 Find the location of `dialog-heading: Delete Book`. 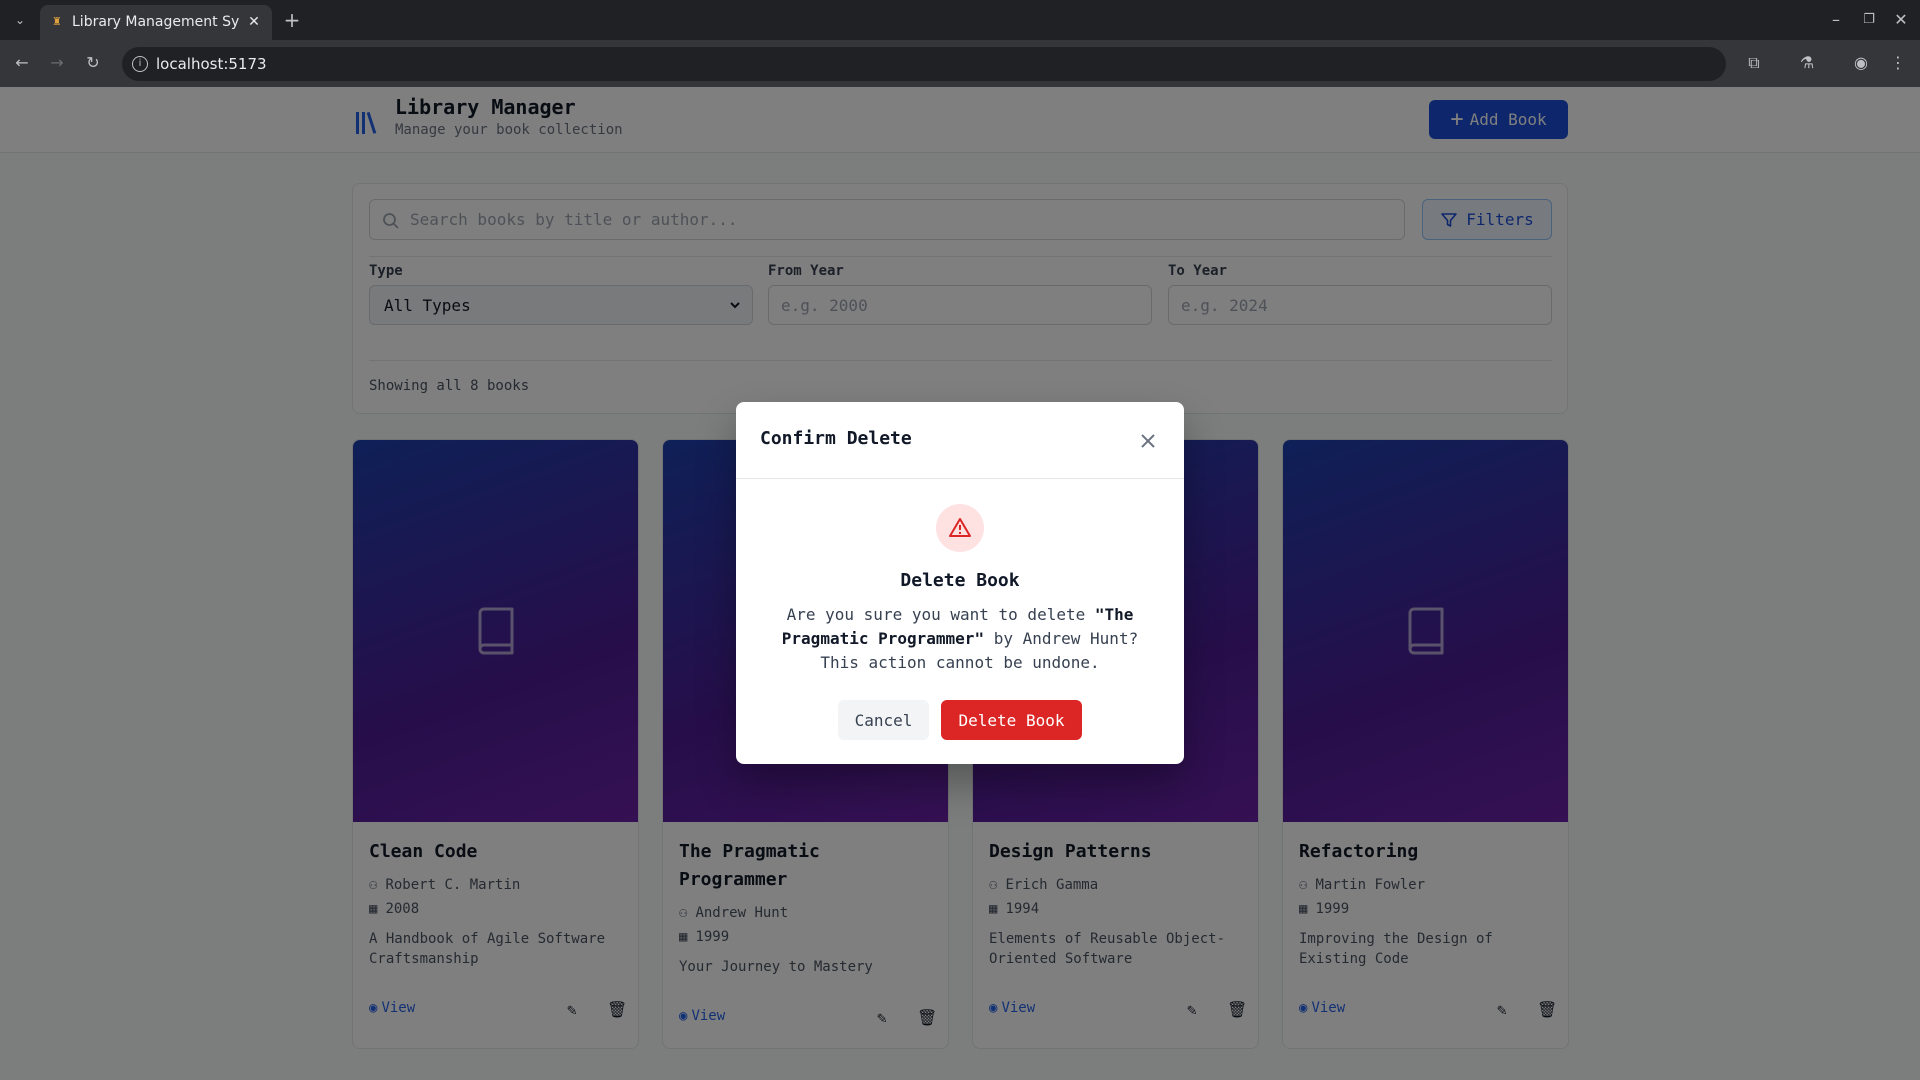

dialog-heading: Delete Book is located at coordinates (960, 580).